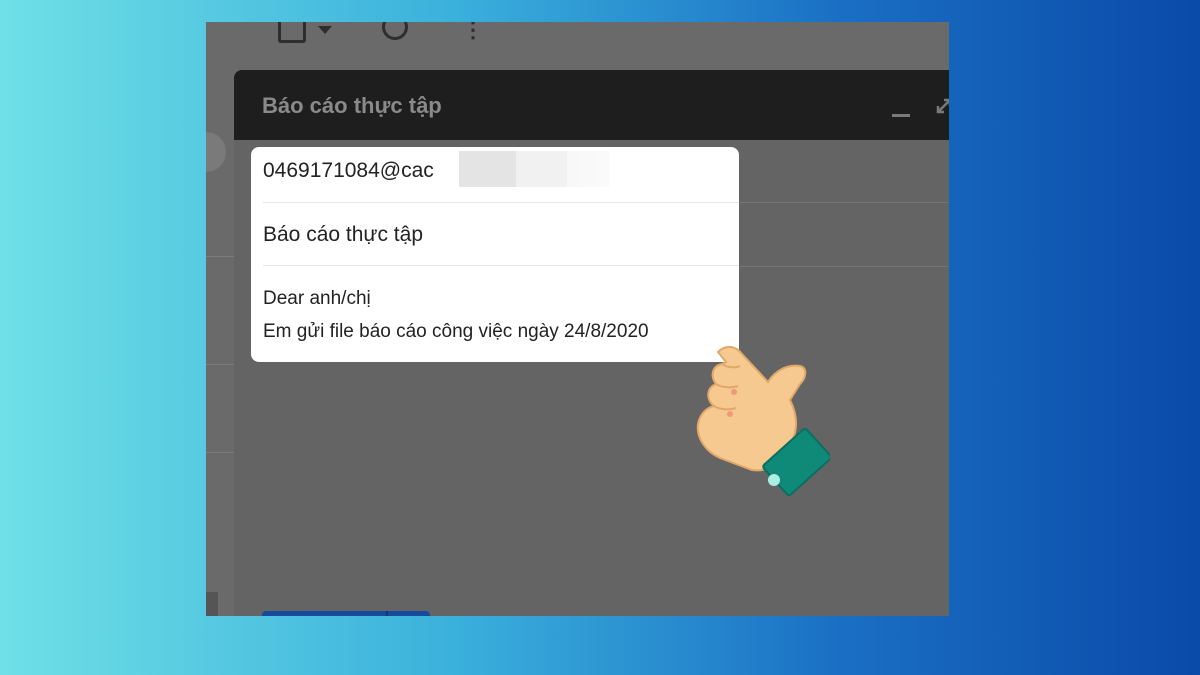 This screenshot has width=1200, height=675. Describe the element at coordinates (941, 106) in the screenshot. I see `expand-icon` at that location.